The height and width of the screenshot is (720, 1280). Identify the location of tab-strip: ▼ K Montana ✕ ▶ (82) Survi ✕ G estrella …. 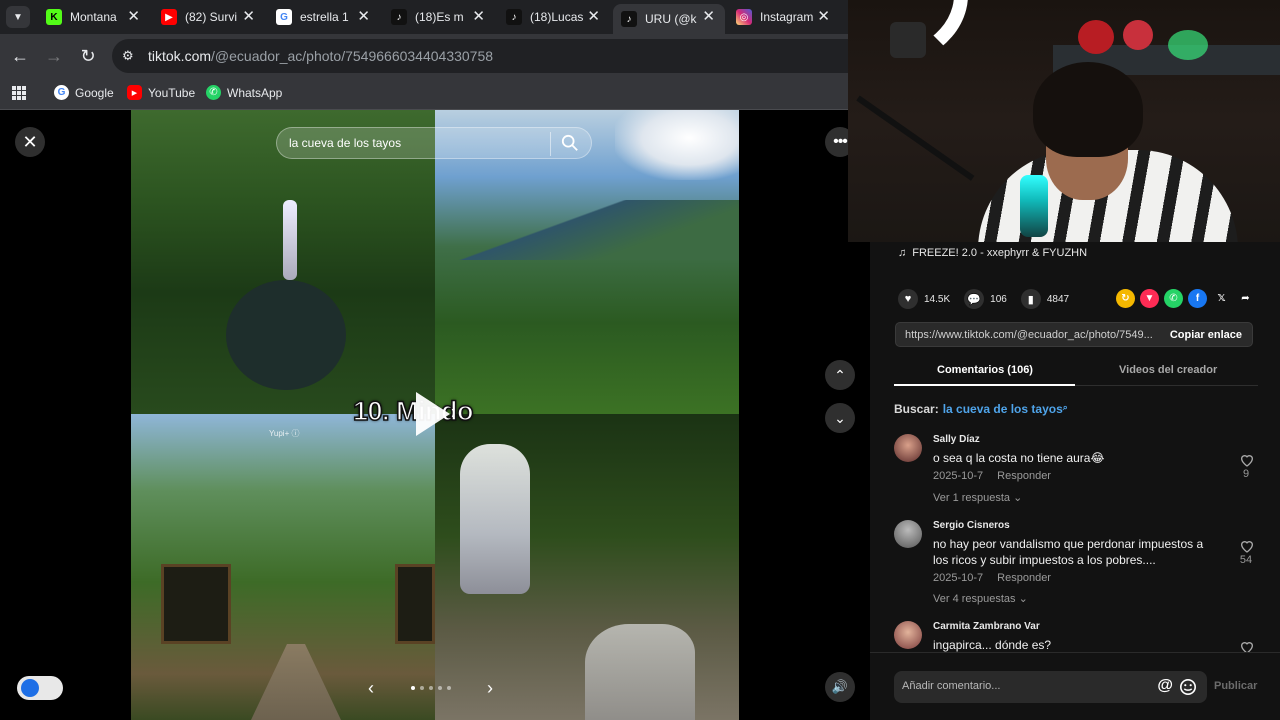
(424, 17).